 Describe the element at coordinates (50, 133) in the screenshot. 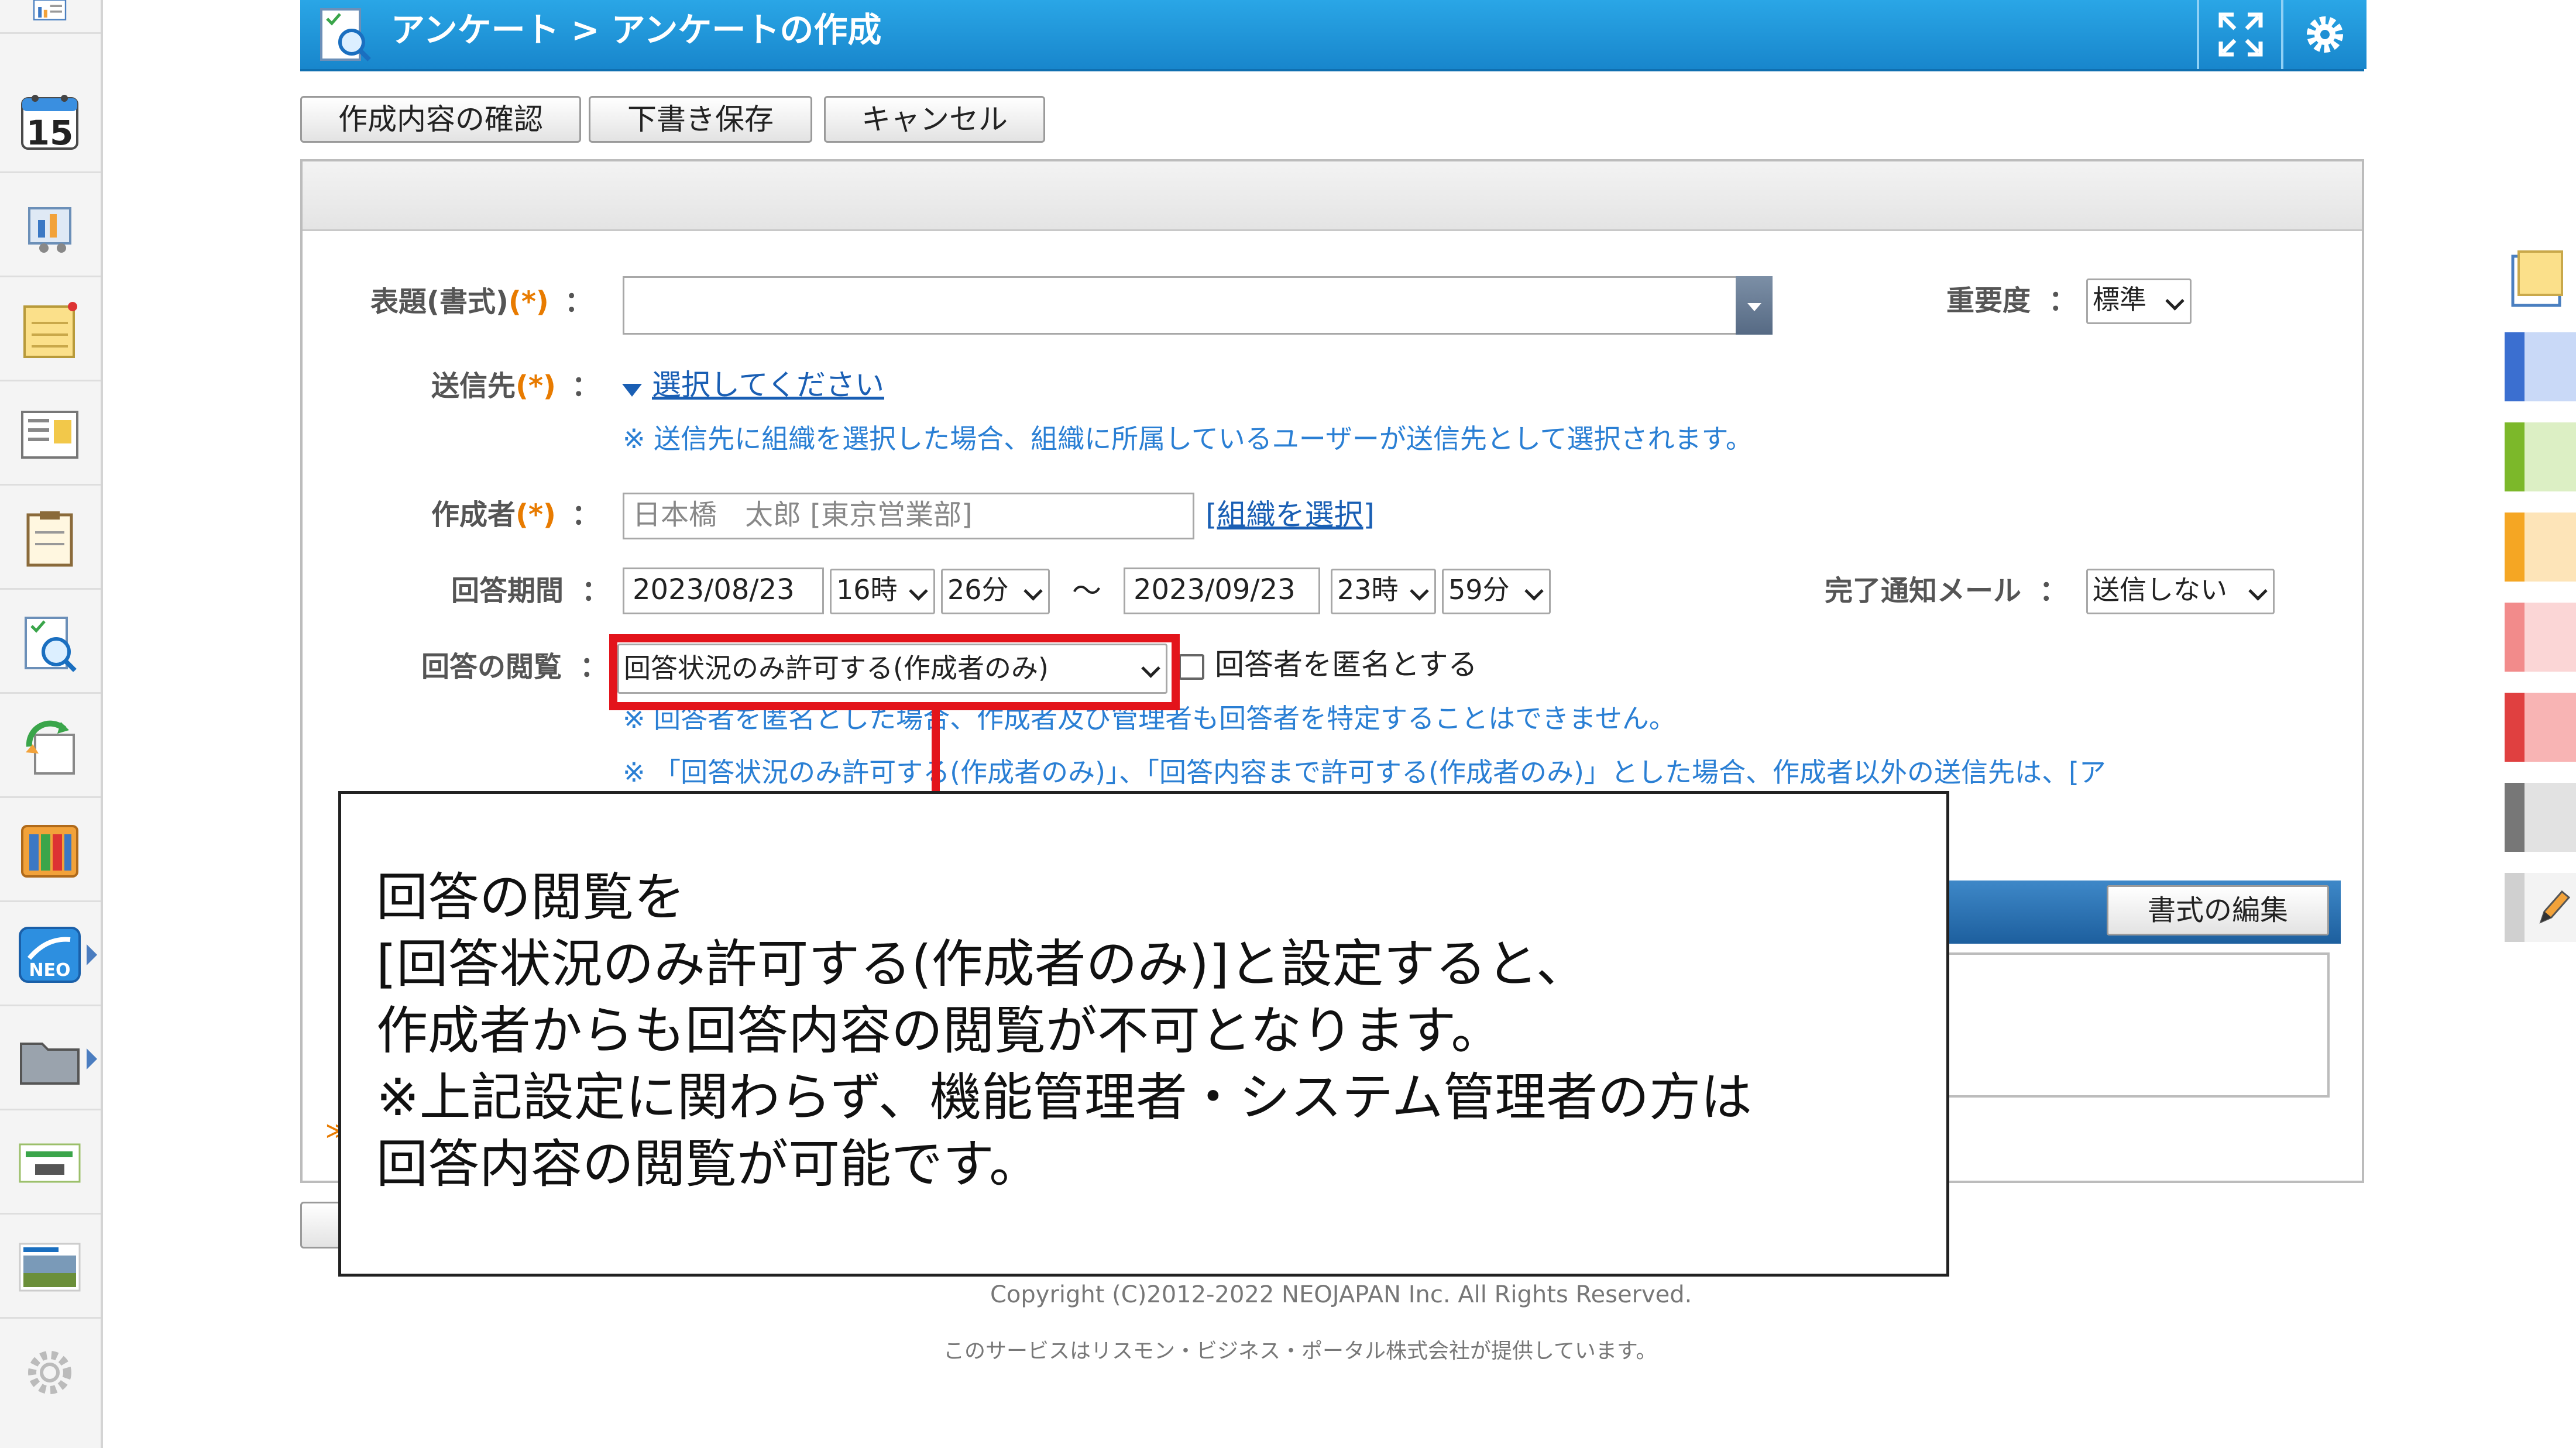

I see `calendar-day: 15` at that location.